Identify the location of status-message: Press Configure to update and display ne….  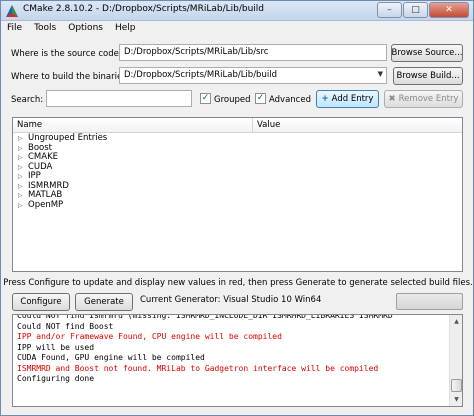
(238, 283).